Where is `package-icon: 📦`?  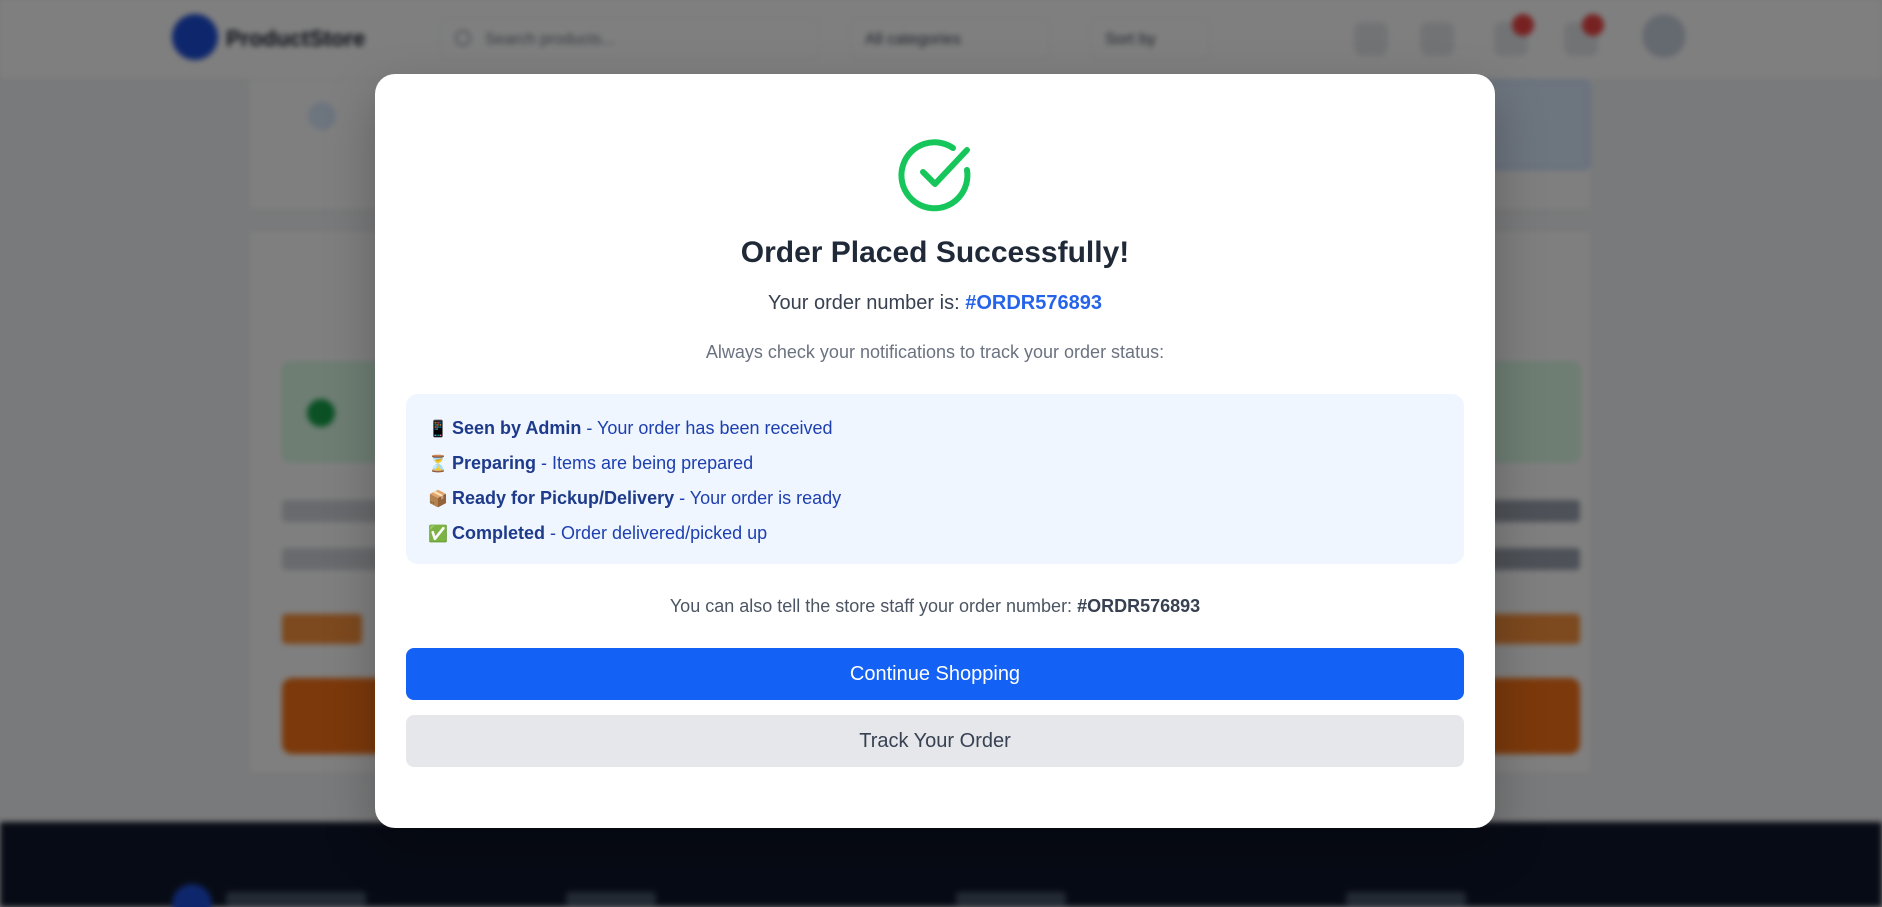 package-icon: 📦 is located at coordinates (438, 499).